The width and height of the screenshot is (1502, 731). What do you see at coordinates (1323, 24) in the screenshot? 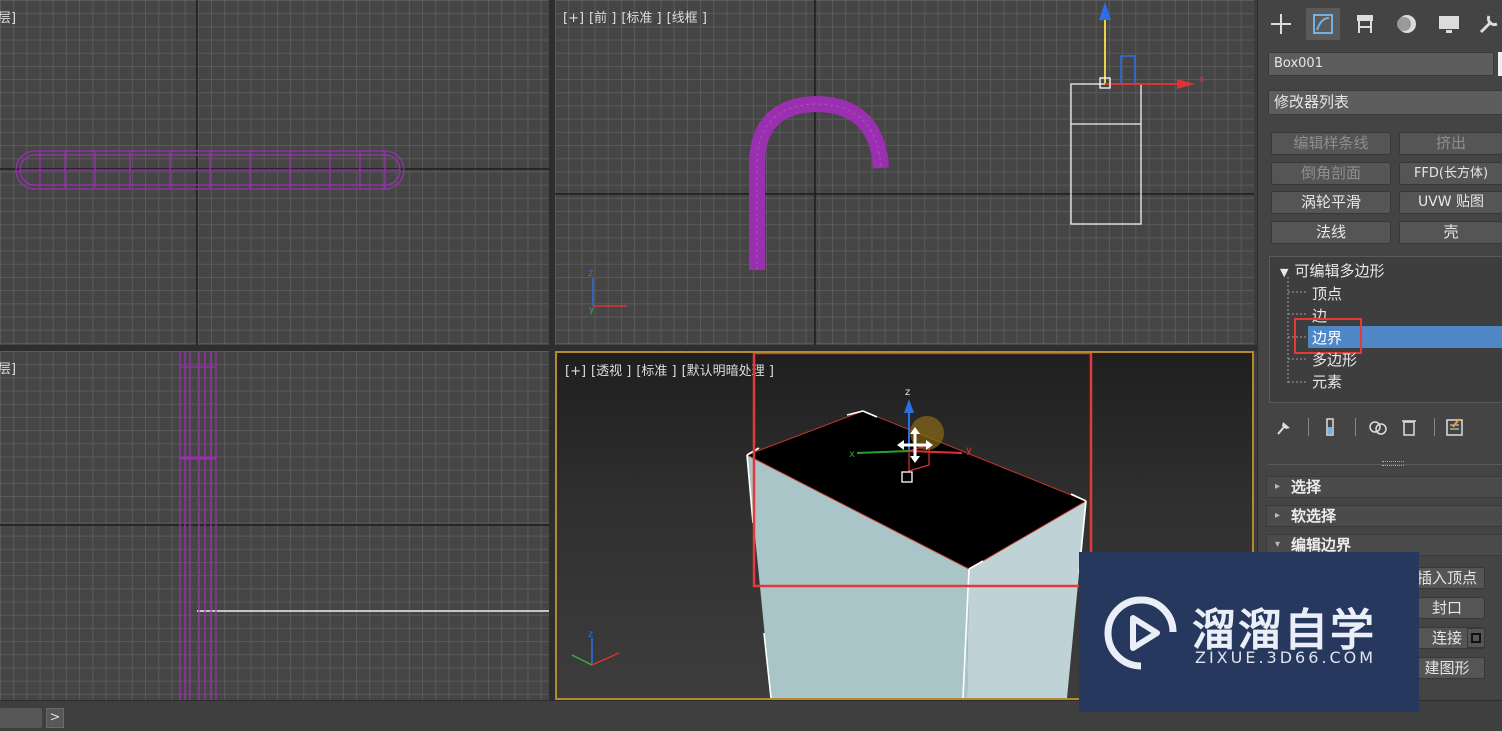
I see `modify-icon` at bounding box center [1323, 24].